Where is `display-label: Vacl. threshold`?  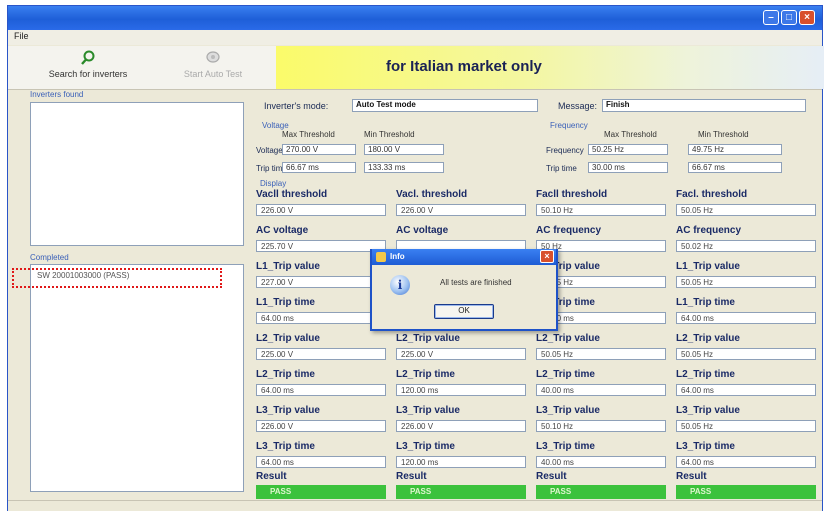 display-label: Vacl. threshold is located at coordinates (432, 194).